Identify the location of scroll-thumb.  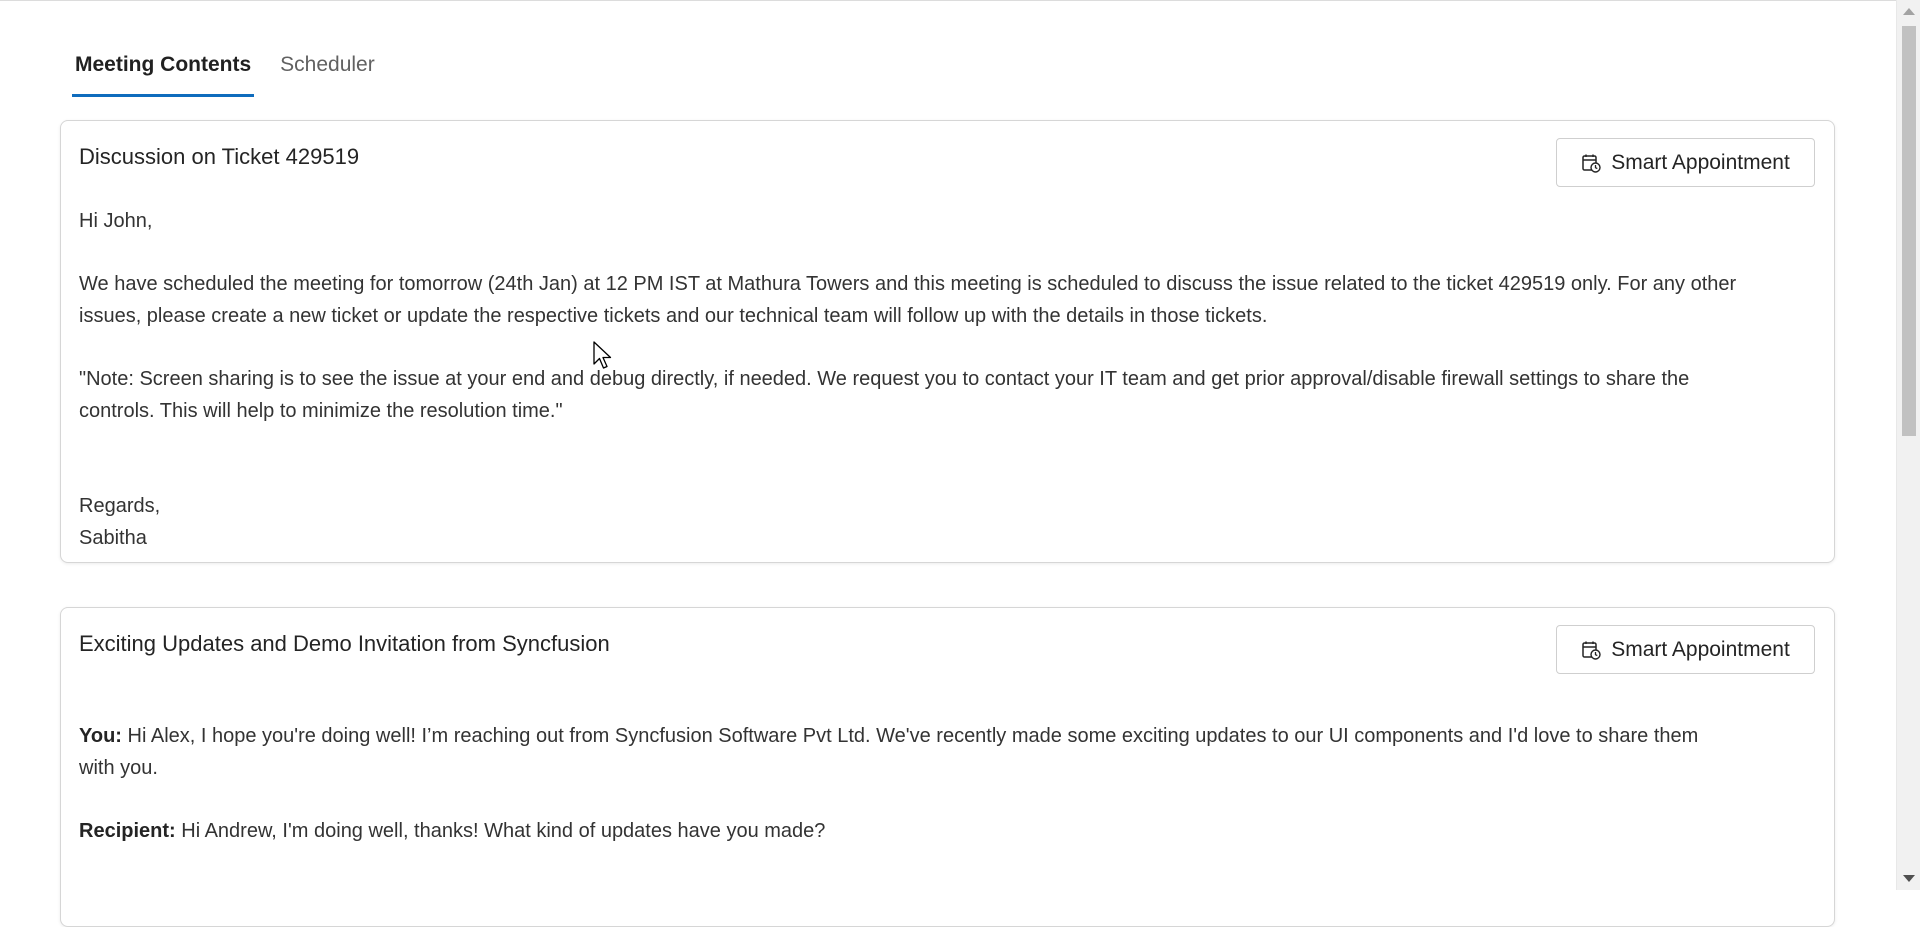
(1909, 231).